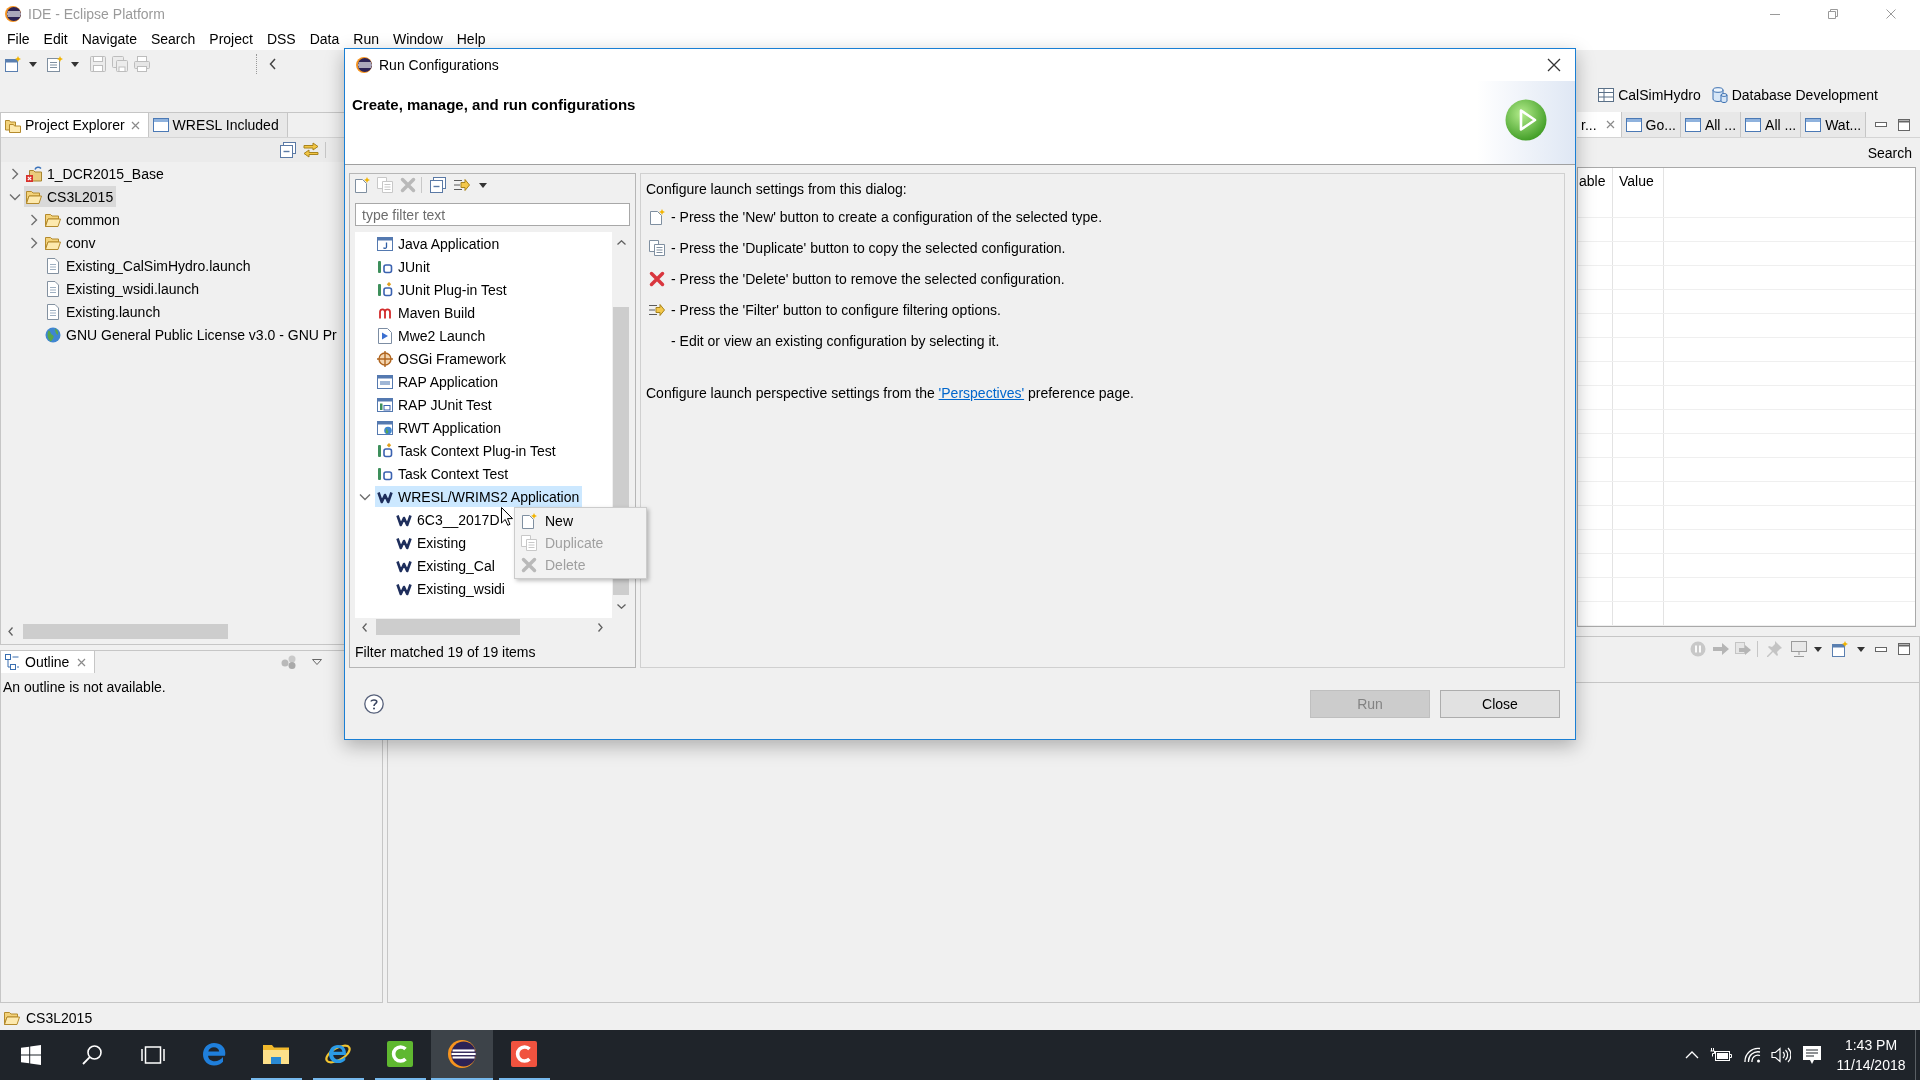 This screenshot has height=1080, width=1920. I want to click on folder-icon, so click(34, 196).